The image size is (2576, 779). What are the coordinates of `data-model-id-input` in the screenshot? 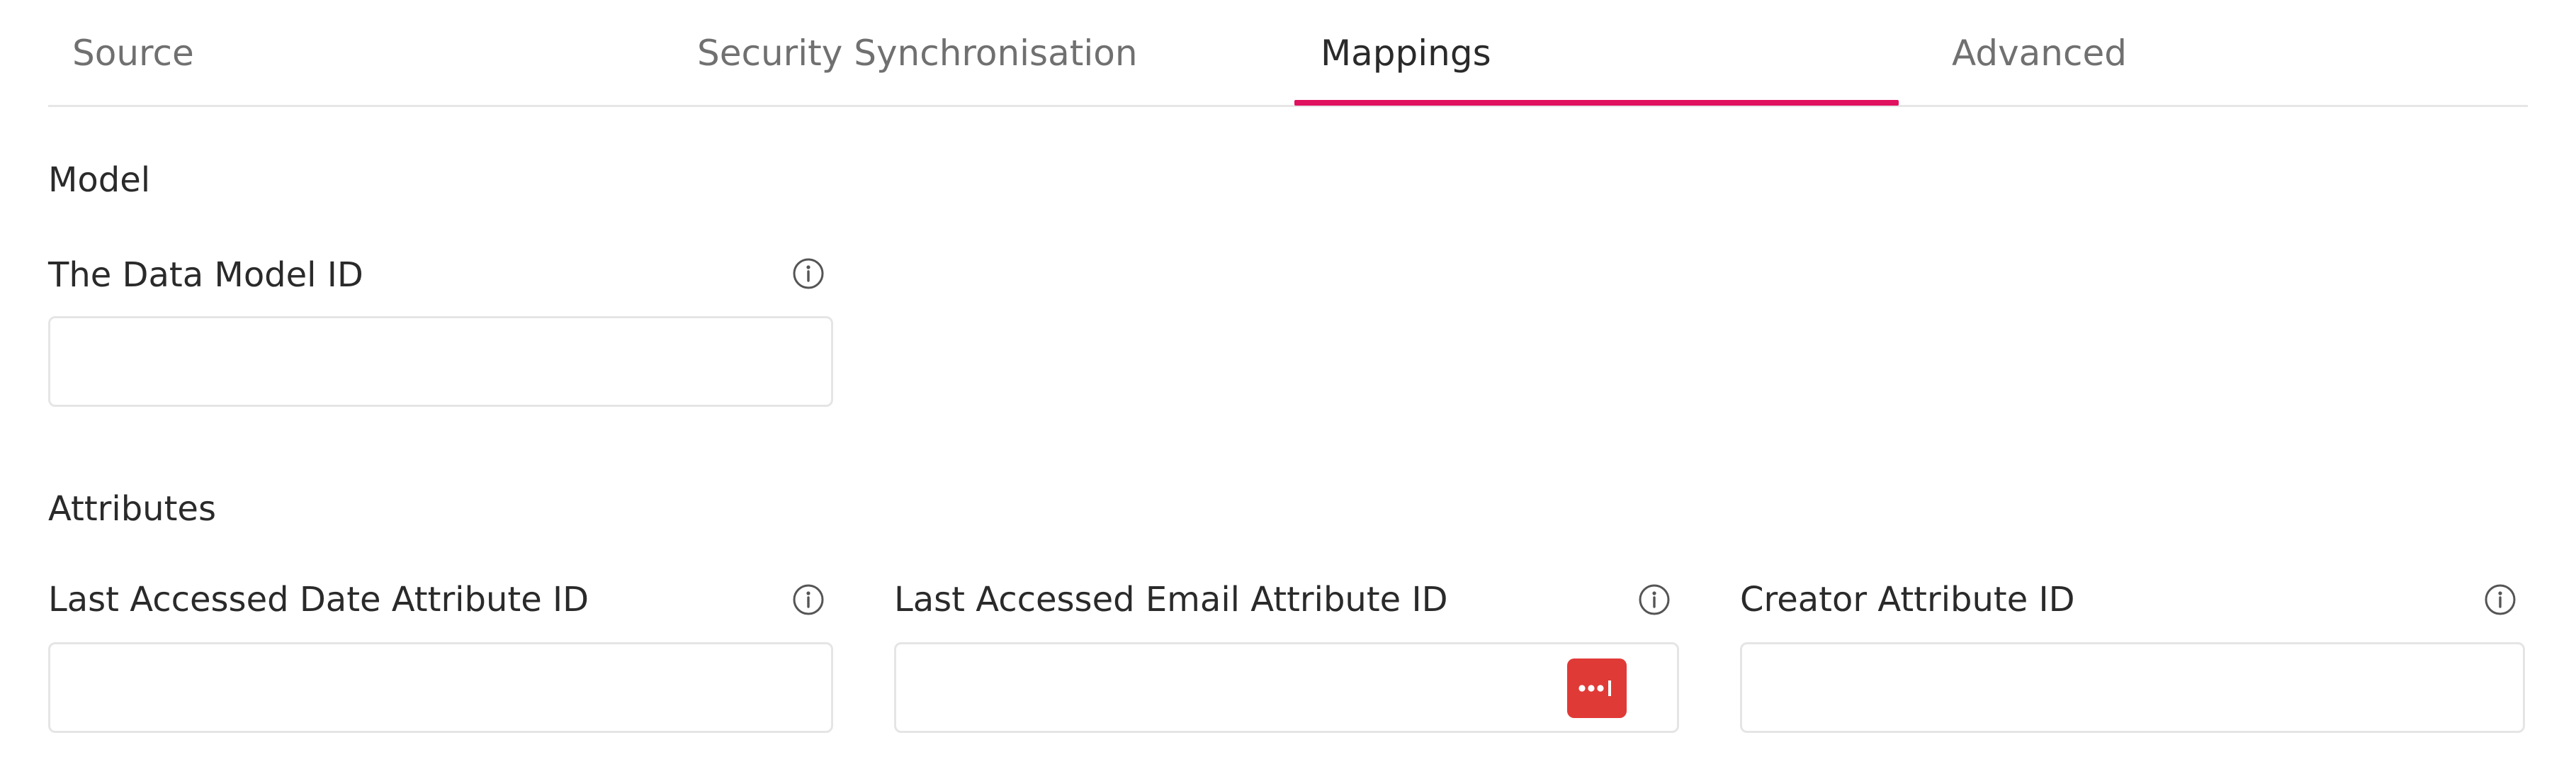 It's located at (440, 361).